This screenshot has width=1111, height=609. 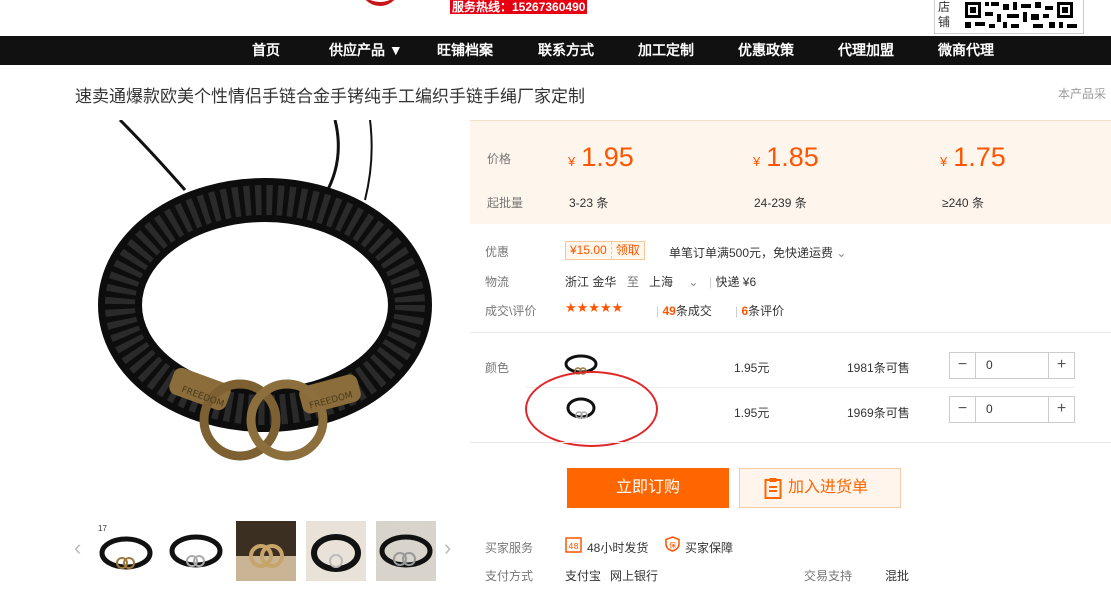 What do you see at coordinates (509, 576) in the screenshot?
I see `payment-label: 支付方式` at bounding box center [509, 576].